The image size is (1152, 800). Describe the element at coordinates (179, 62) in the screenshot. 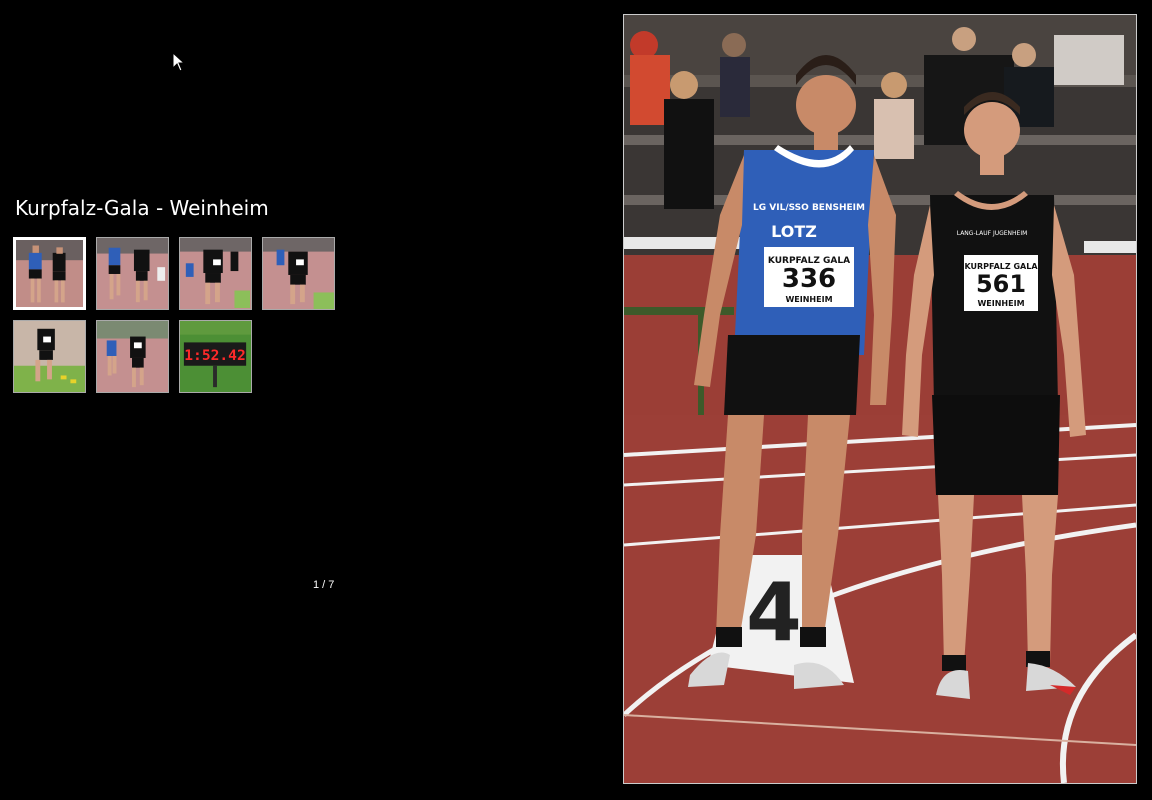

I see `mouse-cursor-icon` at that location.